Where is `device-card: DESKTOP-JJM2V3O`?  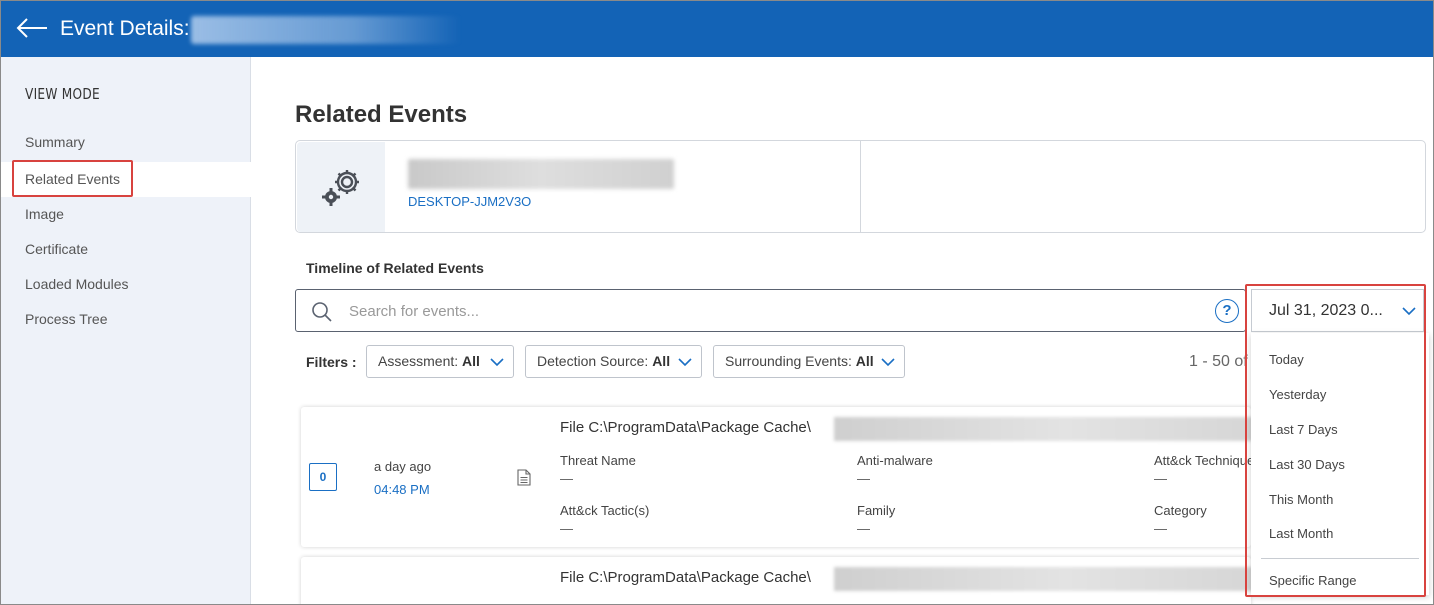 device-card: DESKTOP-JJM2V3O is located at coordinates (860, 186).